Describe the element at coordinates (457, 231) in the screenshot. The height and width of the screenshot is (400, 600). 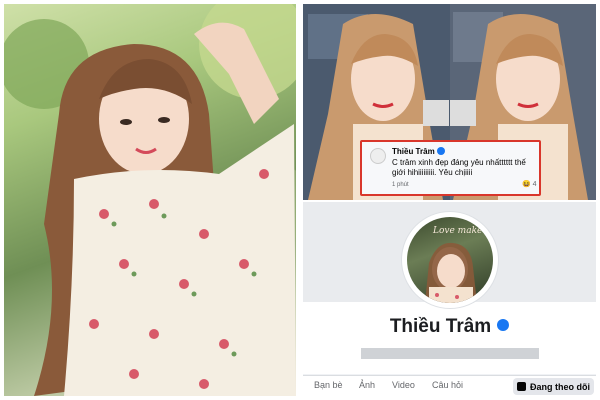
I see `avatar-caption: Love make` at that location.